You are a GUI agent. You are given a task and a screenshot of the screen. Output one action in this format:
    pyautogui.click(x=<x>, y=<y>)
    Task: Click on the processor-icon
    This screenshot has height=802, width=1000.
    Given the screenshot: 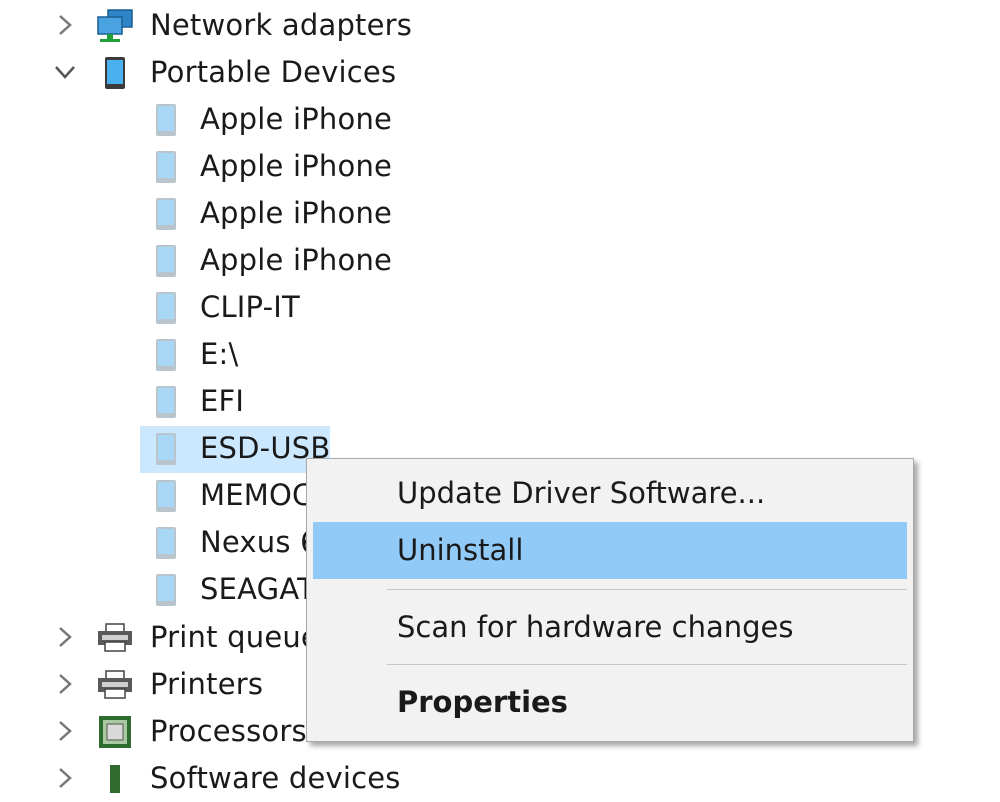 What is the action you would take?
    pyautogui.click(x=115, y=732)
    